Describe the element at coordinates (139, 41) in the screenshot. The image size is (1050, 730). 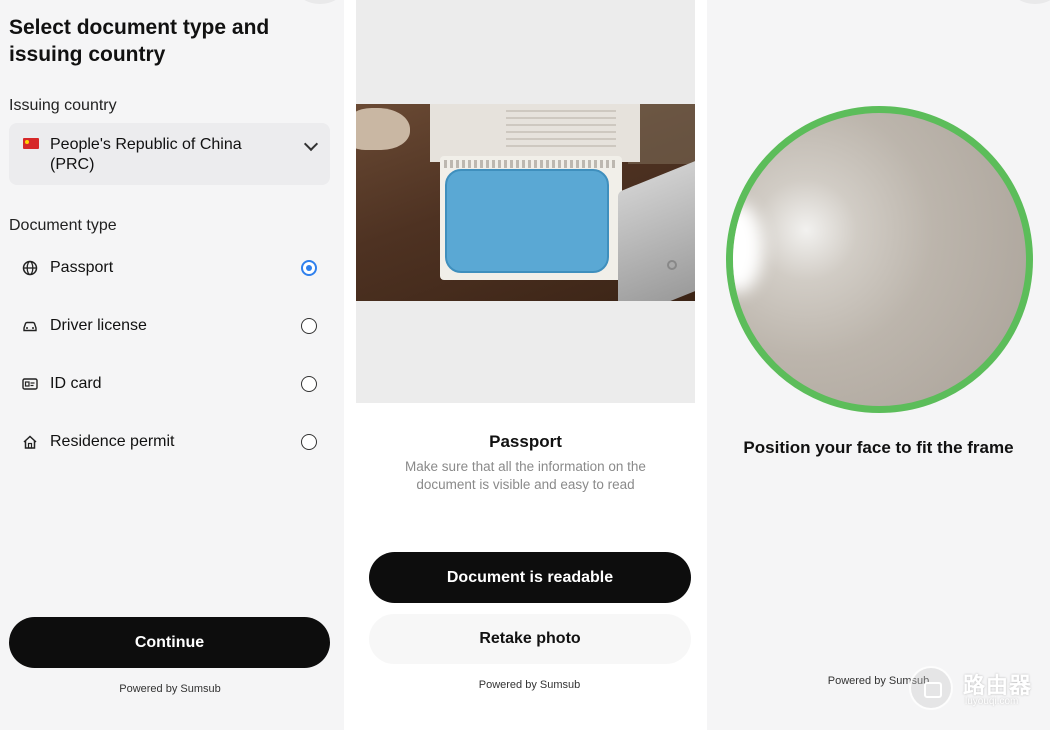
I see `page-title: Select document type and issuing country` at that location.